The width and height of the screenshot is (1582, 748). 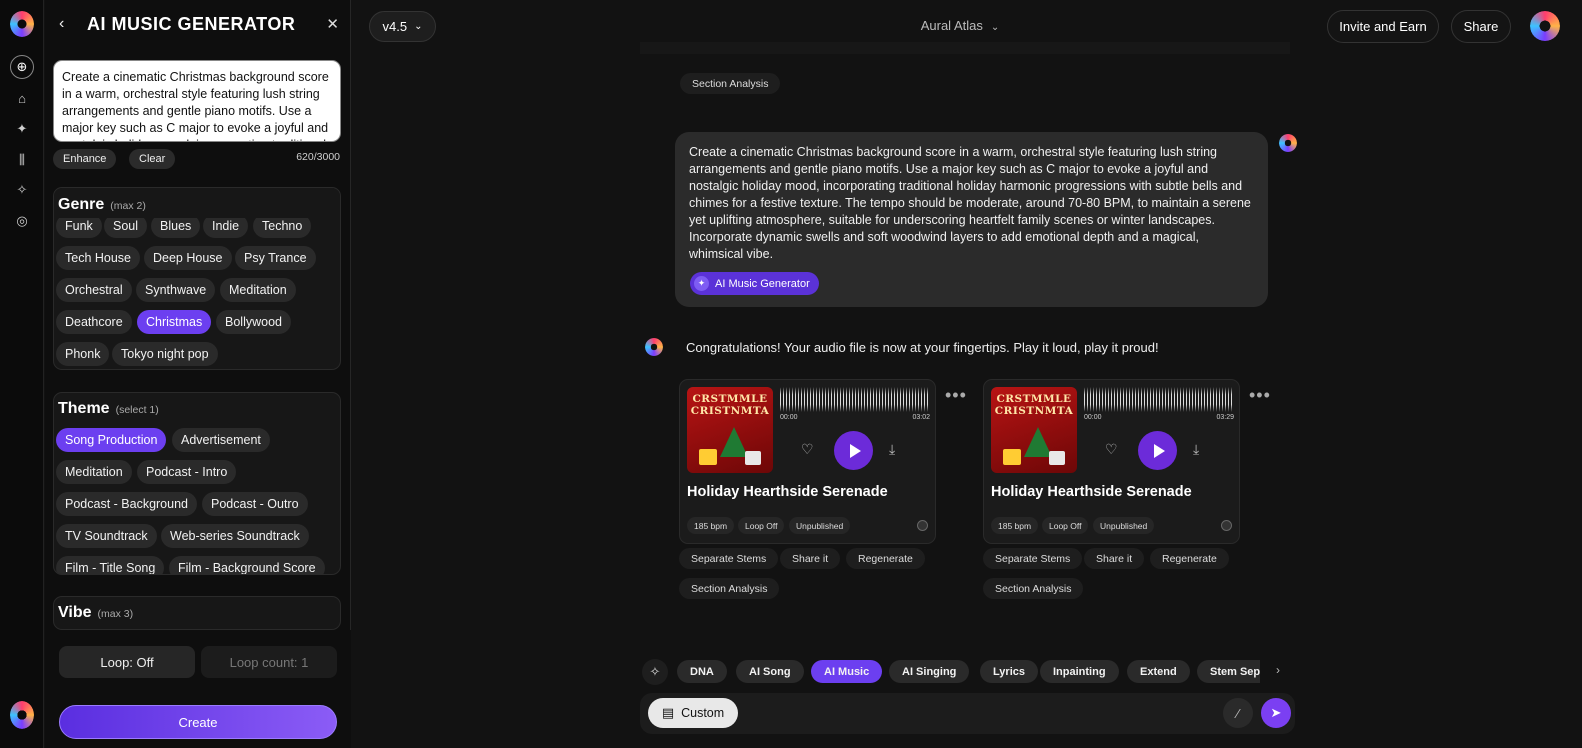 What do you see at coordinates (1057, 458) in the screenshot?
I see `gift-icon` at bounding box center [1057, 458].